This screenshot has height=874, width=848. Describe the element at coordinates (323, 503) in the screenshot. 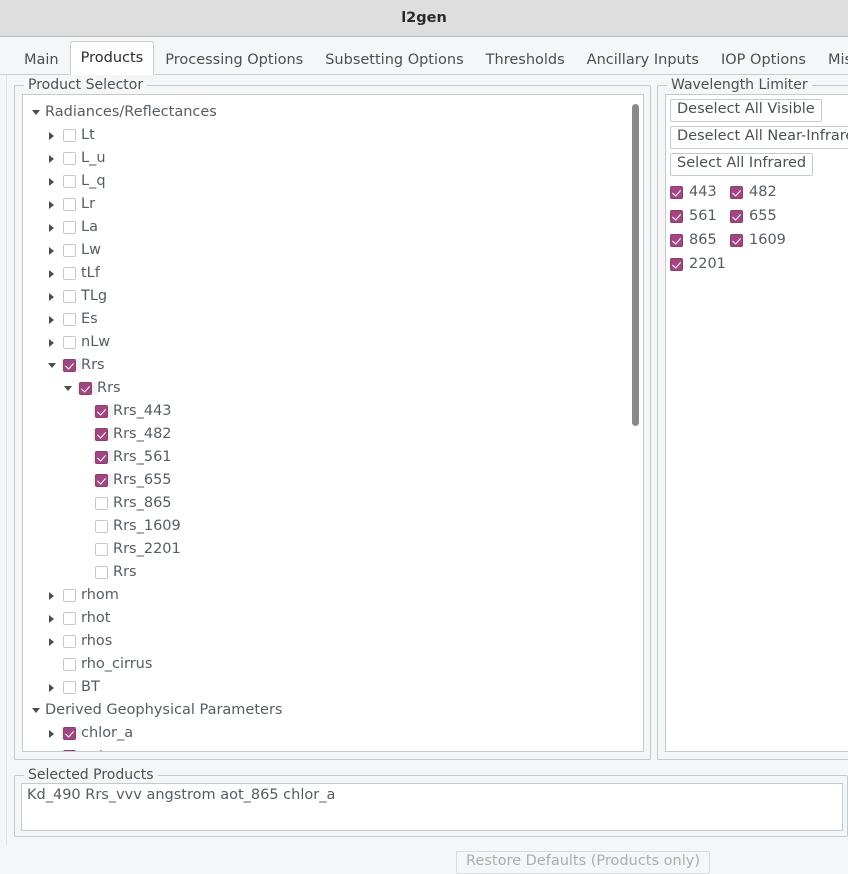

I see `tree-node: Rrs_865` at that location.